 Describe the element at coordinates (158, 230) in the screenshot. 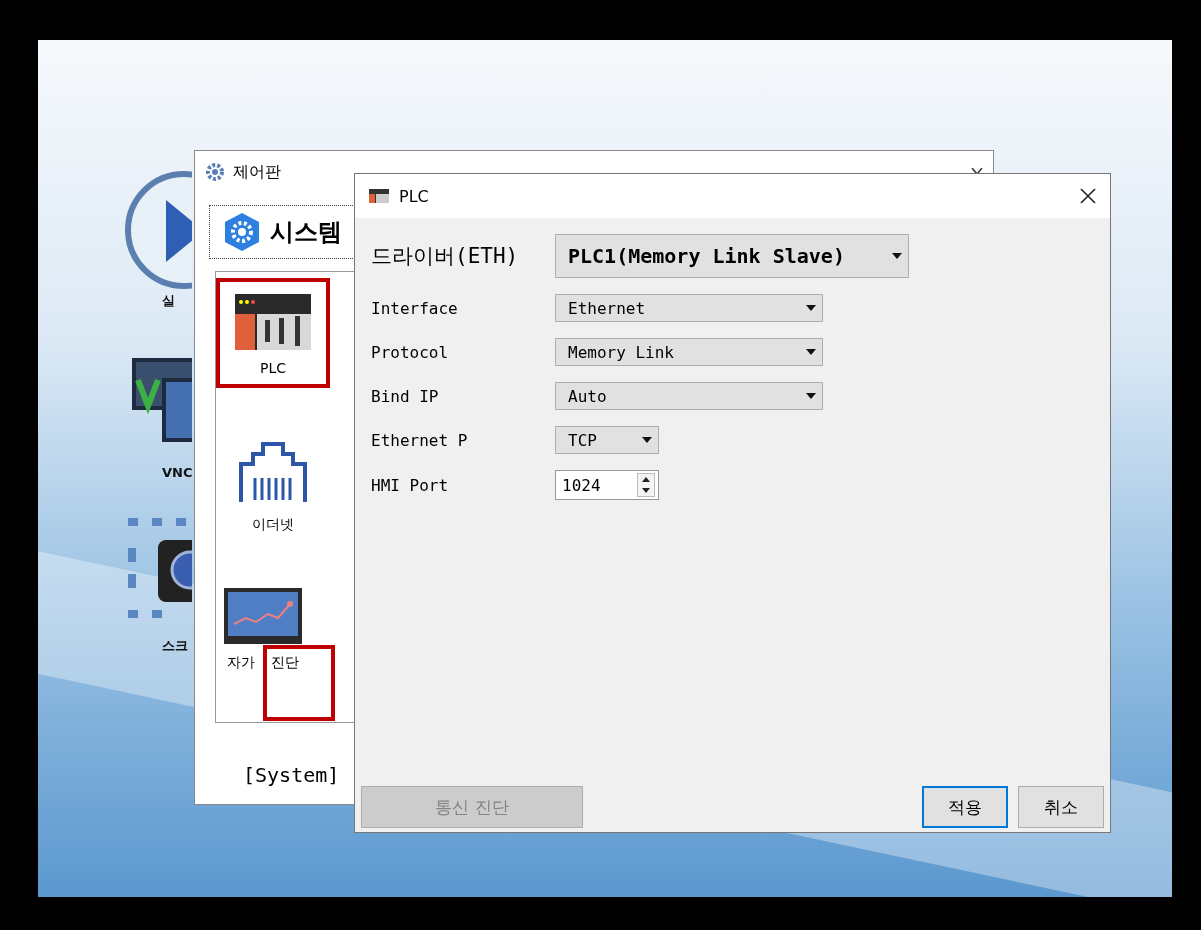

I see `play-icon` at that location.